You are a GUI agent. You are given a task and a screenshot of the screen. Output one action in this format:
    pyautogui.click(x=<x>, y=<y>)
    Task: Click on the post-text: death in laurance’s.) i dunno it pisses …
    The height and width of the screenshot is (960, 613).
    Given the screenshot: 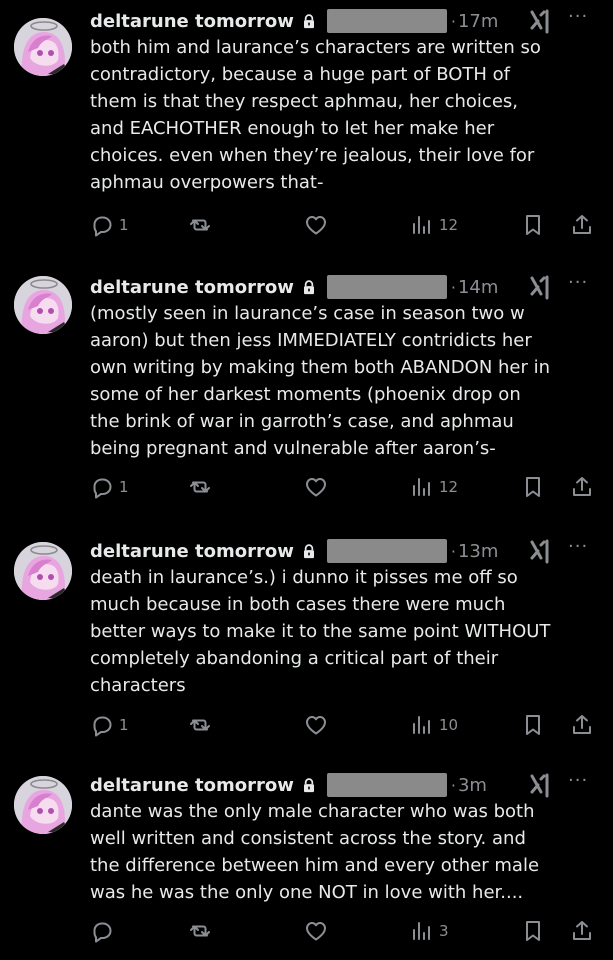 What is the action you would take?
    pyautogui.click(x=320, y=631)
    